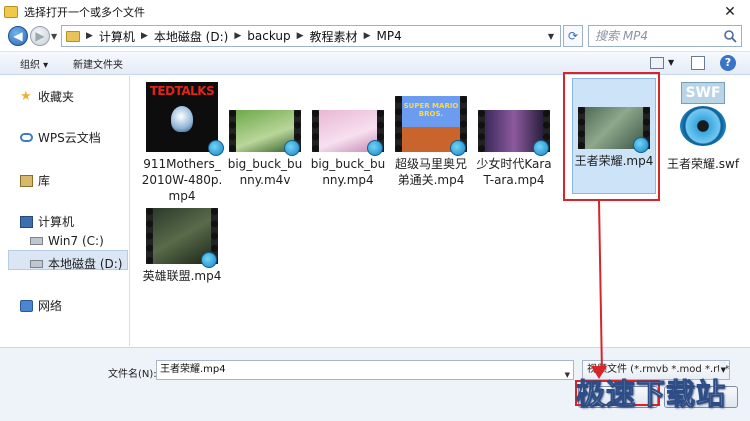  I want to click on sidebar-item-label: 网络, so click(50, 306).